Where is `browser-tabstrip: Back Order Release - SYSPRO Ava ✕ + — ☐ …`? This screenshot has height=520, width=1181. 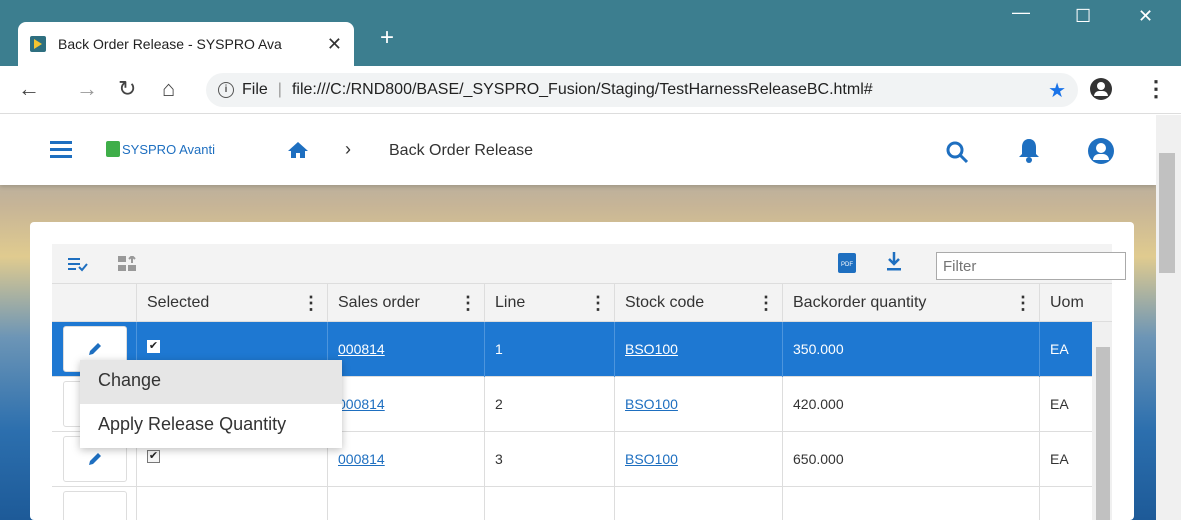
browser-tabstrip: Back Order Release - SYSPRO Ava ✕ + — ☐ … is located at coordinates (590, 33).